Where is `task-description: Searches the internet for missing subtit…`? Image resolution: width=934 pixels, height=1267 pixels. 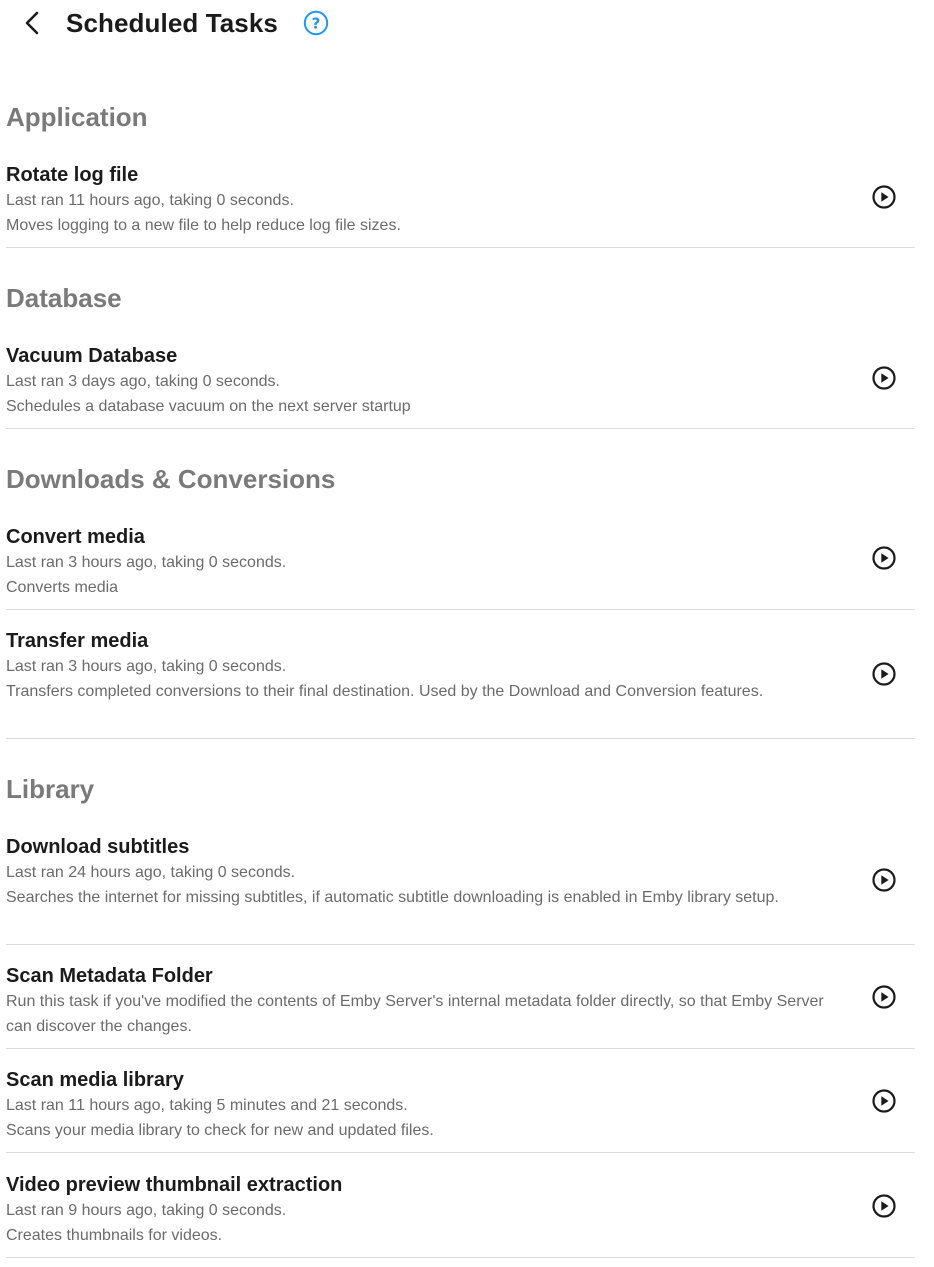
task-description: Searches the internet for missing subtit… is located at coordinates (392, 897).